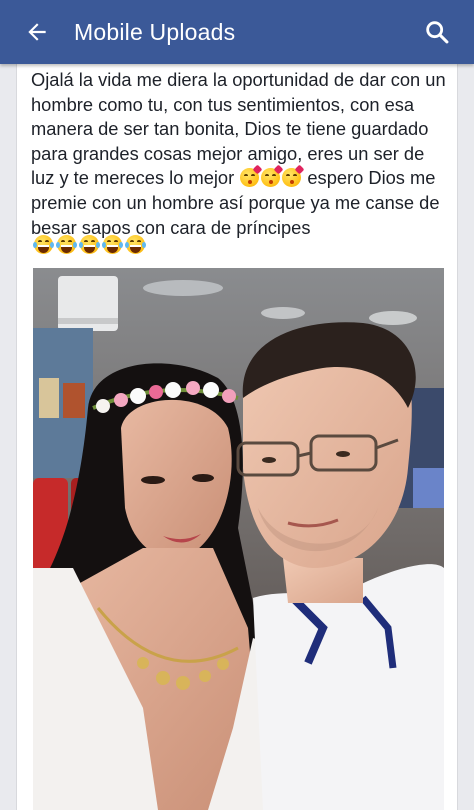 Image resolution: width=474 pixels, height=810 pixels. Describe the element at coordinates (237, 32) in the screenshot. I see `app-bar: Mobile Uploads` at that location.